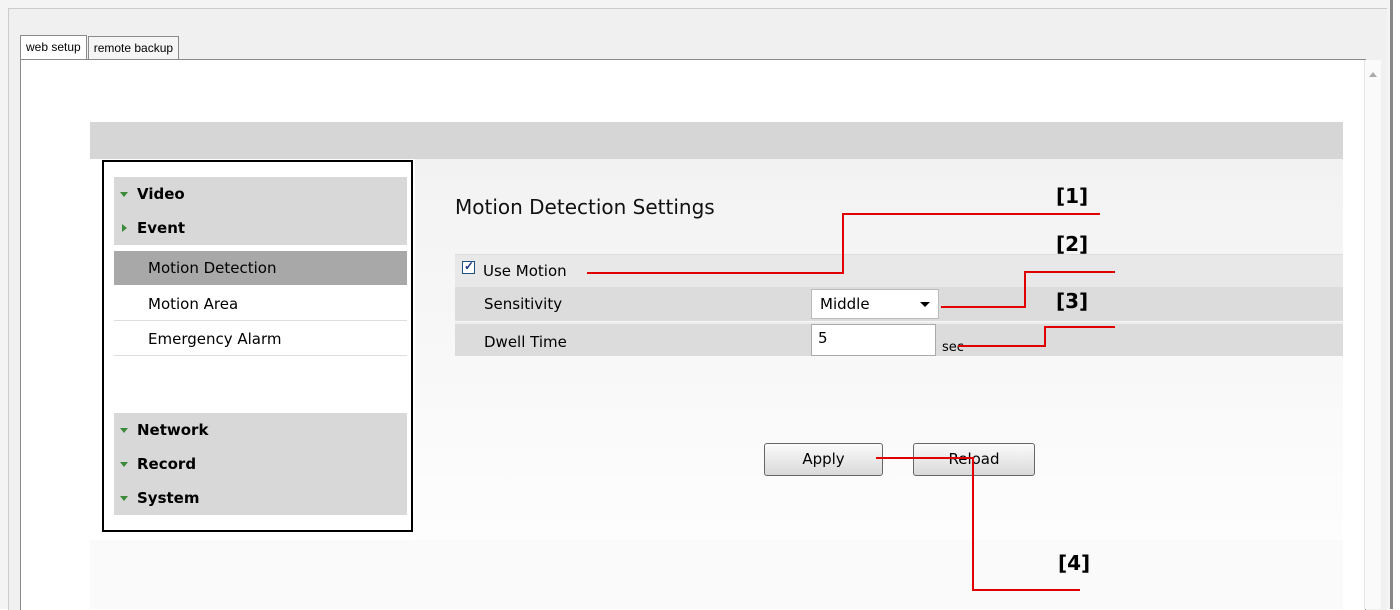 This screenshot has width=1400, height=610. Describe the element at coordinates (260, 498) in the screenshot. I see `sidebar-group-system: System` at that location.